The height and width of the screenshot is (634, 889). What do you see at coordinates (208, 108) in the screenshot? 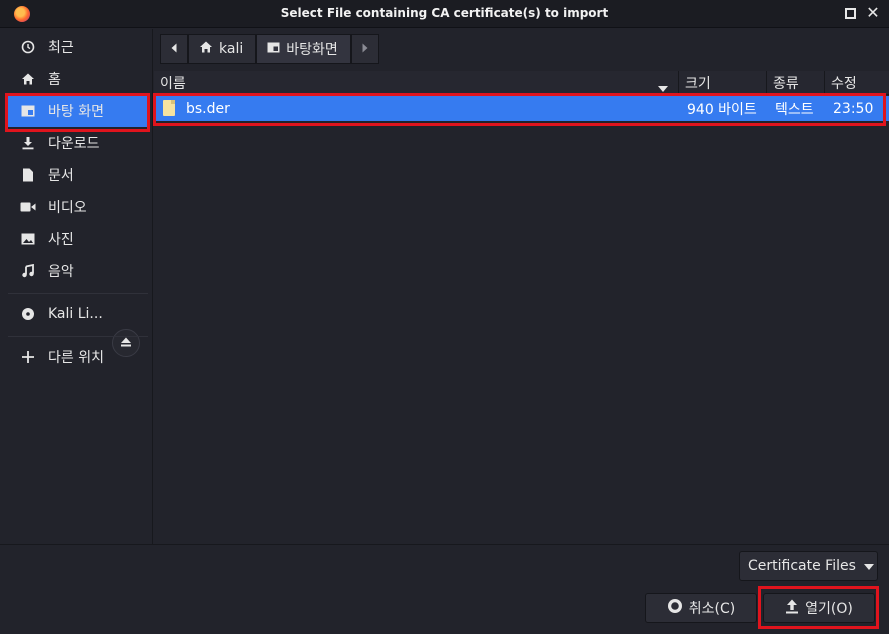
I see `file-name: bs.der` at bounding box center [208, 108].